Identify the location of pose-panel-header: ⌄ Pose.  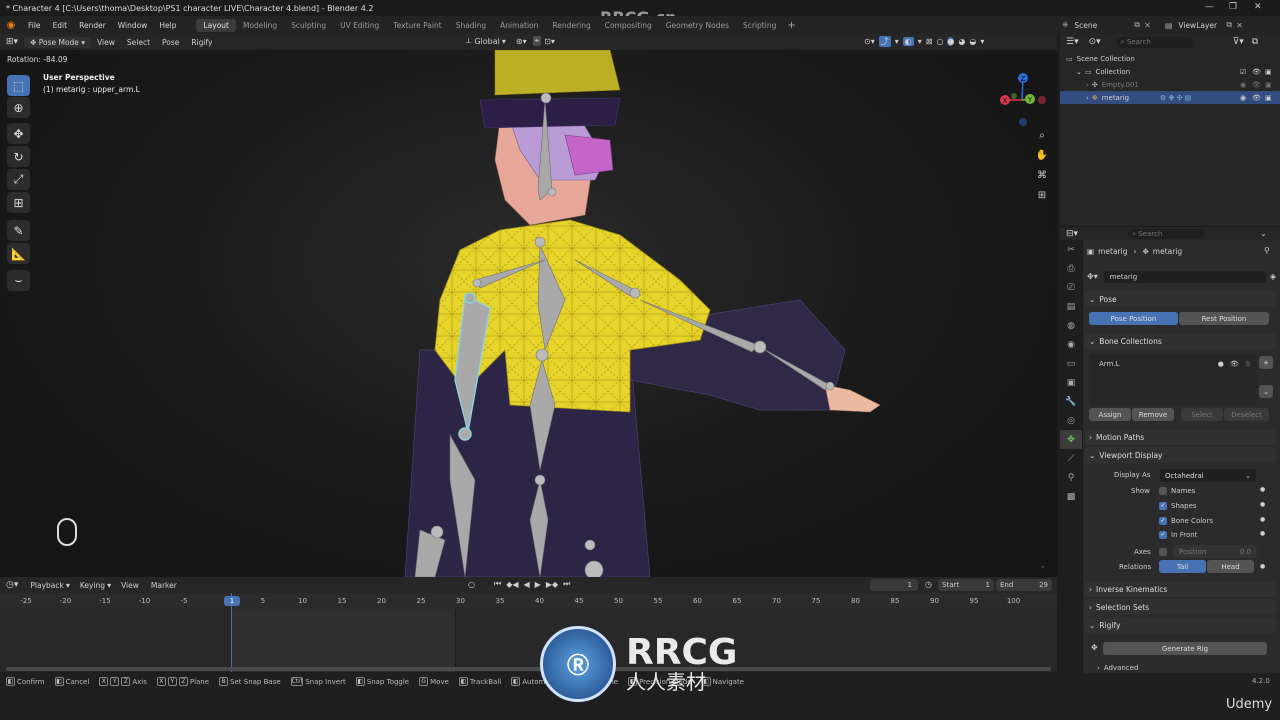
(1180, 299).